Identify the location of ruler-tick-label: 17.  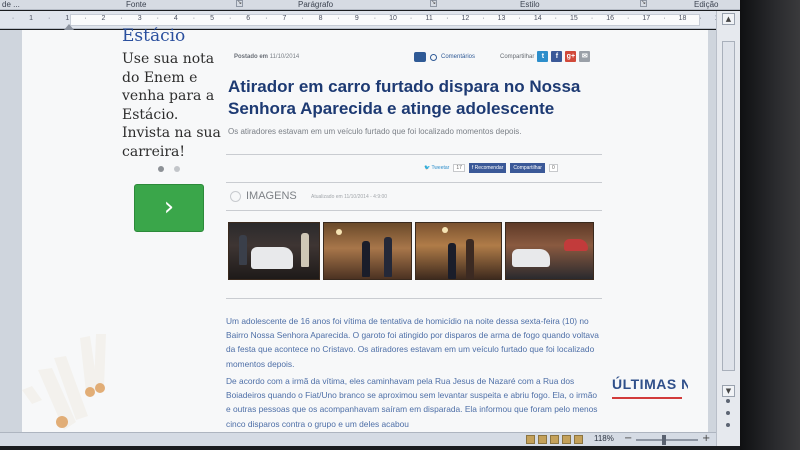
(646, 18).